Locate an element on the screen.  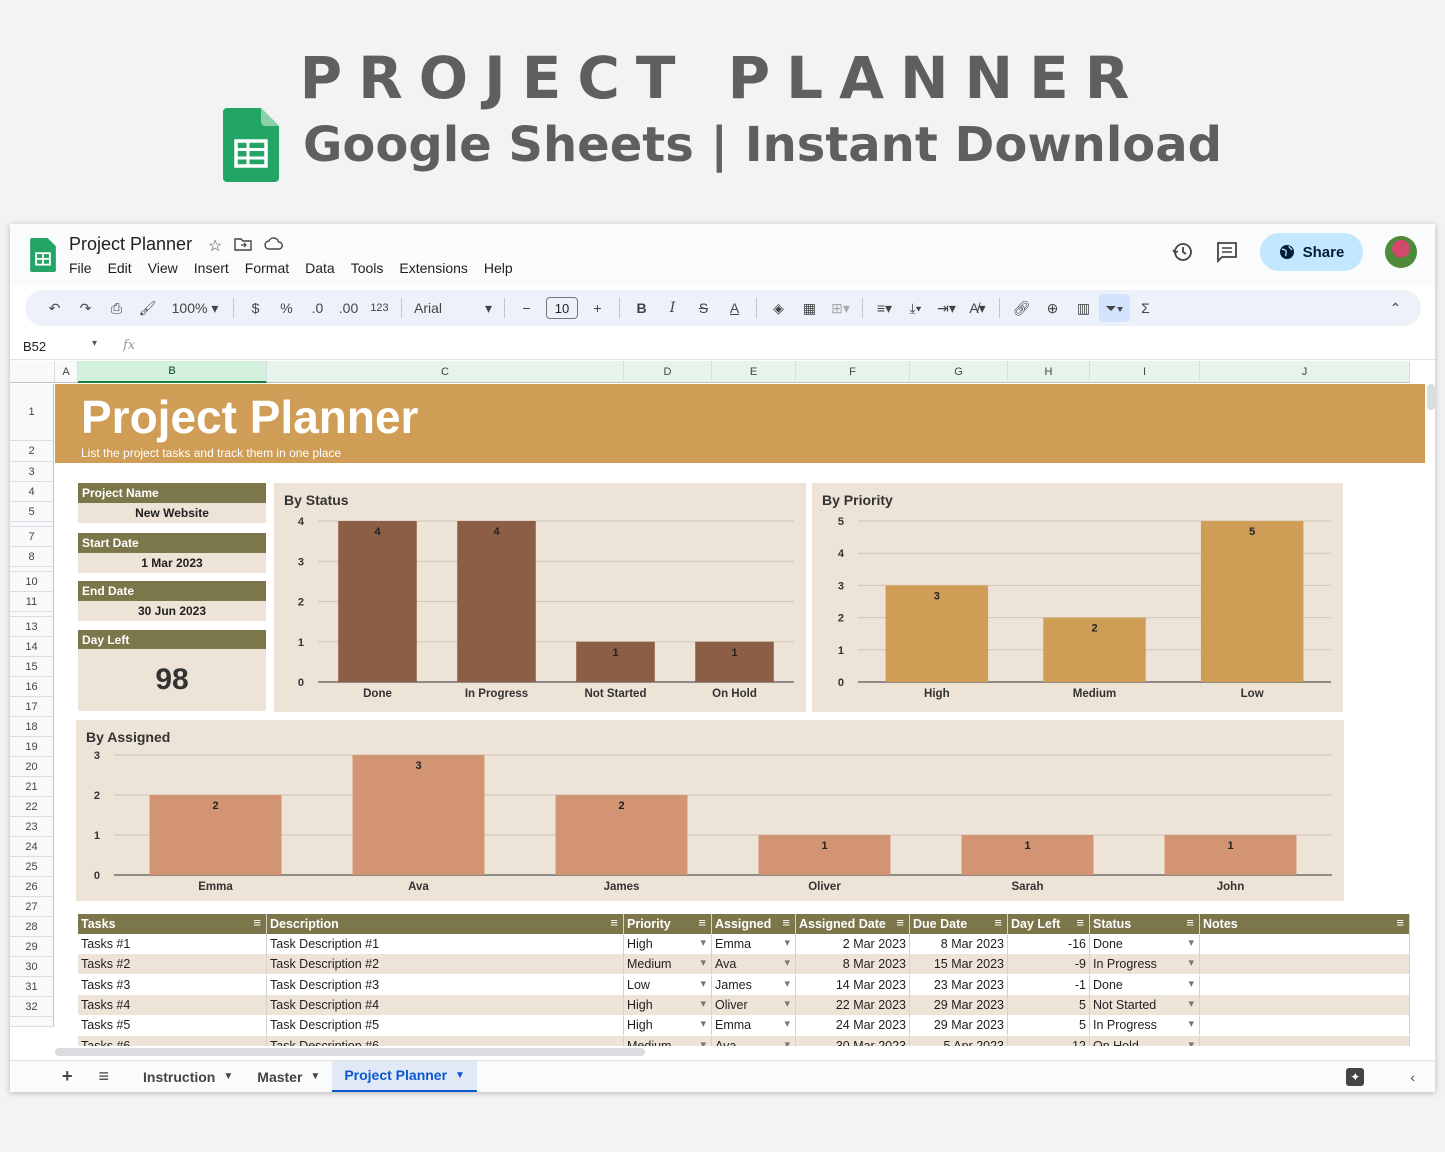
row-header: 31 is located at coordinates (32, 987).